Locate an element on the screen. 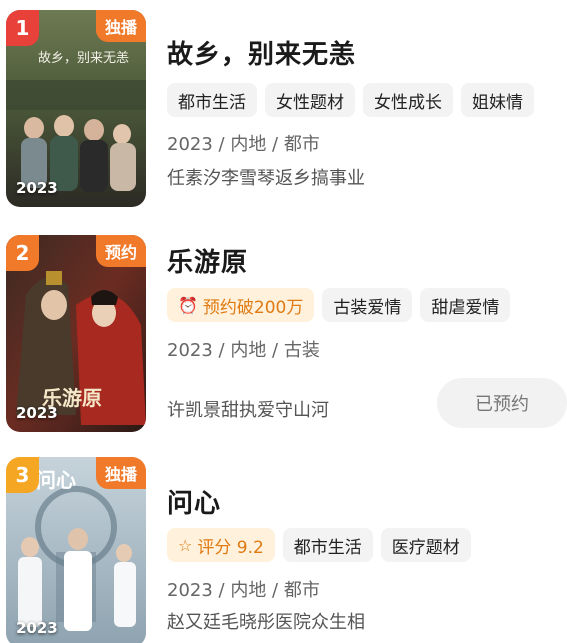 The height and width of the screenshot is (643, 567). poster-image: 故乡，别来无恙 1 独播 2023 is located at coordinates (76, 108).